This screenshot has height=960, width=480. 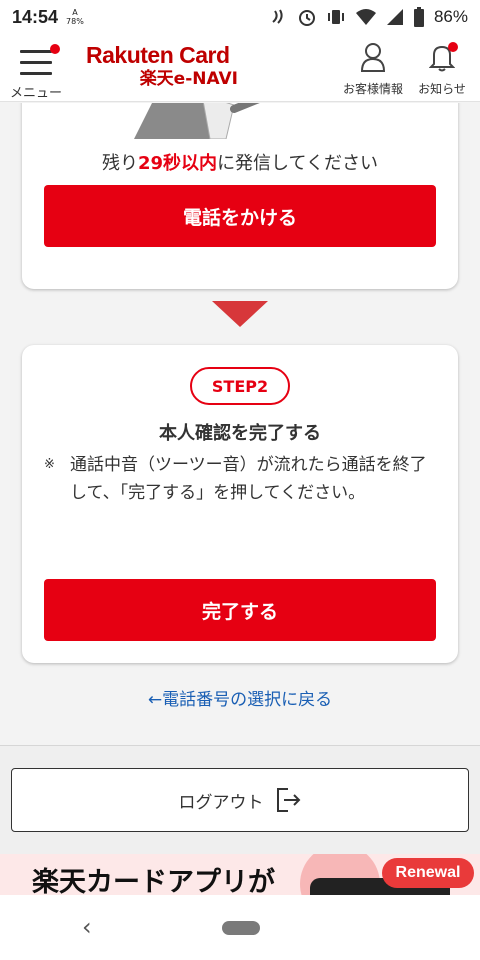 I want to click on hamburger-icon, so click(x=36, y=66).